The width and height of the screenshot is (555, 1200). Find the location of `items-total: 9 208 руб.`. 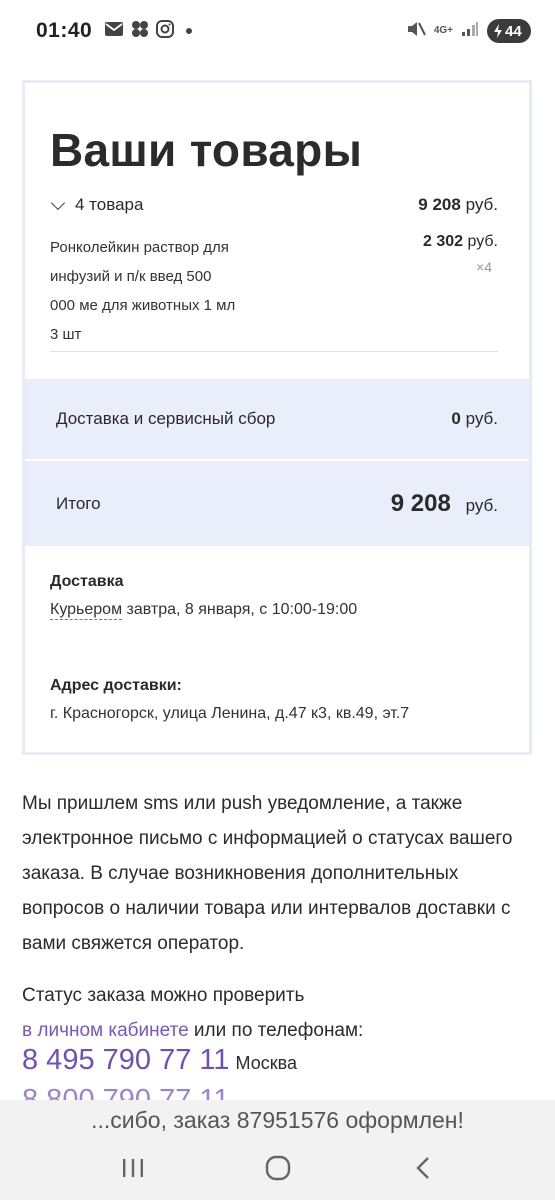

items-total: 9 208 руб. is located at coordinates (458, 205).